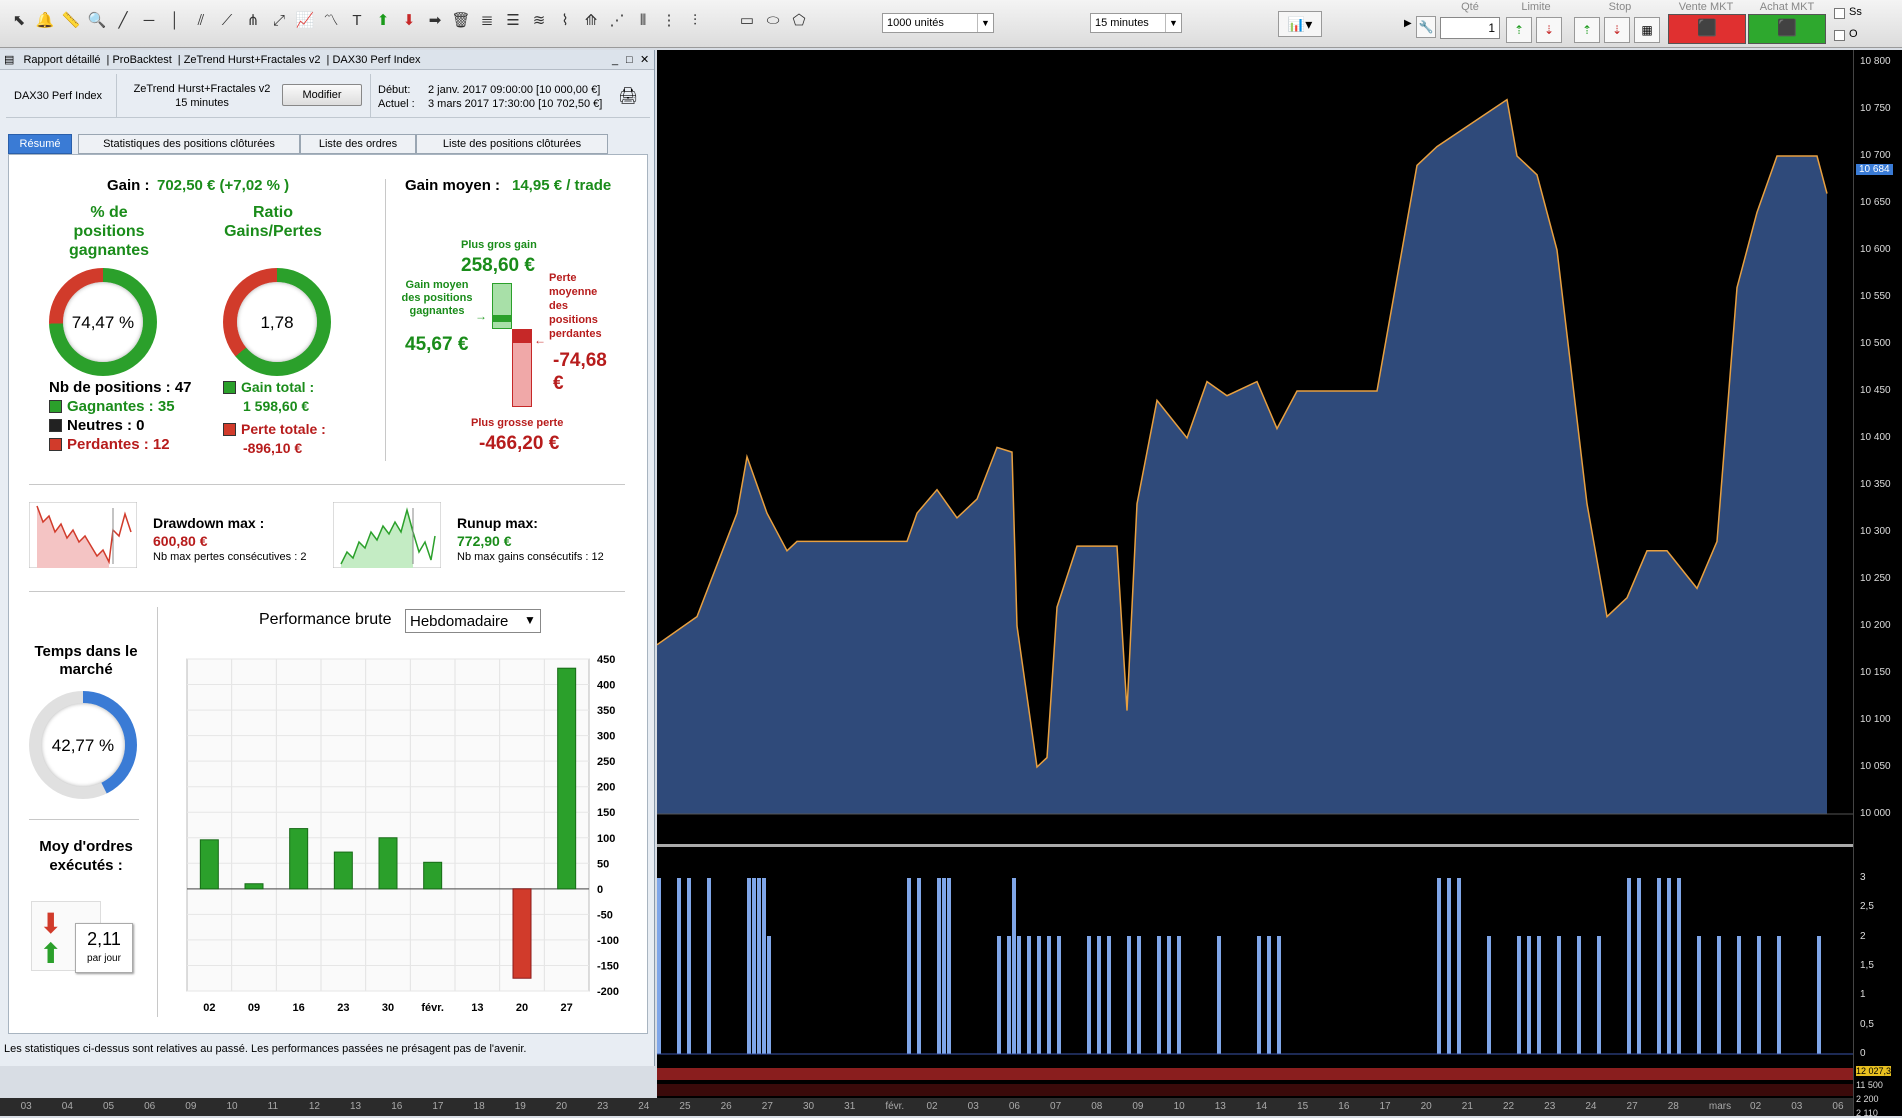 The height and width of the screenshot is (1118, 1902). Describe the element at coordinates (1344, 1106) in the screenshot. I see `date-axis-label: 16` at that location.